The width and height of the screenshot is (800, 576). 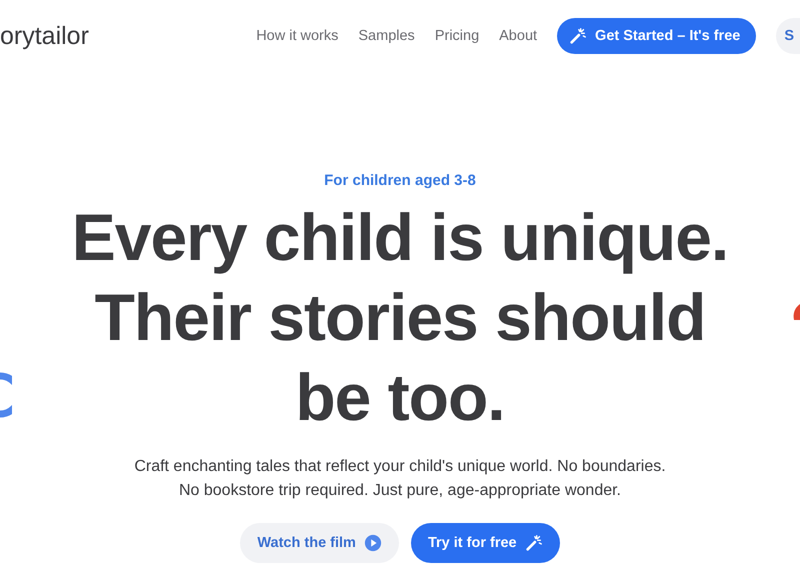 I want to click on eyebrow-text: For children aged 3-8, so click(x=400, y=180).